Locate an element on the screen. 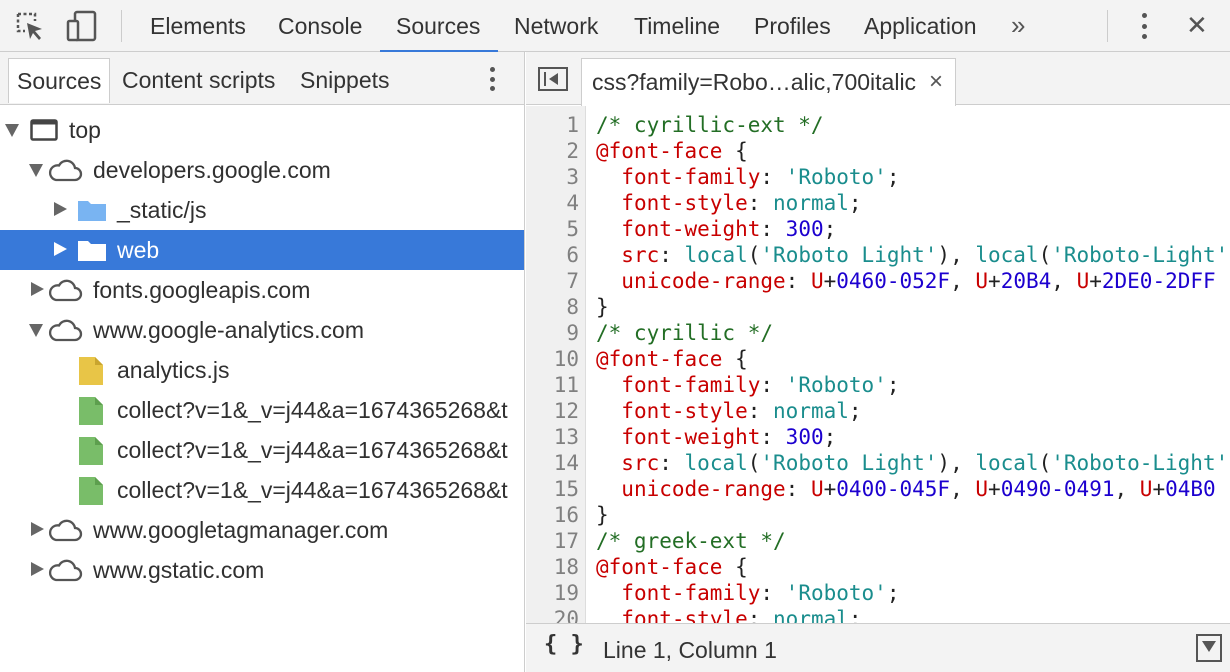 The width and height of the screenshot is (1230, 672). code-token: 0490-0491 is located at coordinates (1057, 489).